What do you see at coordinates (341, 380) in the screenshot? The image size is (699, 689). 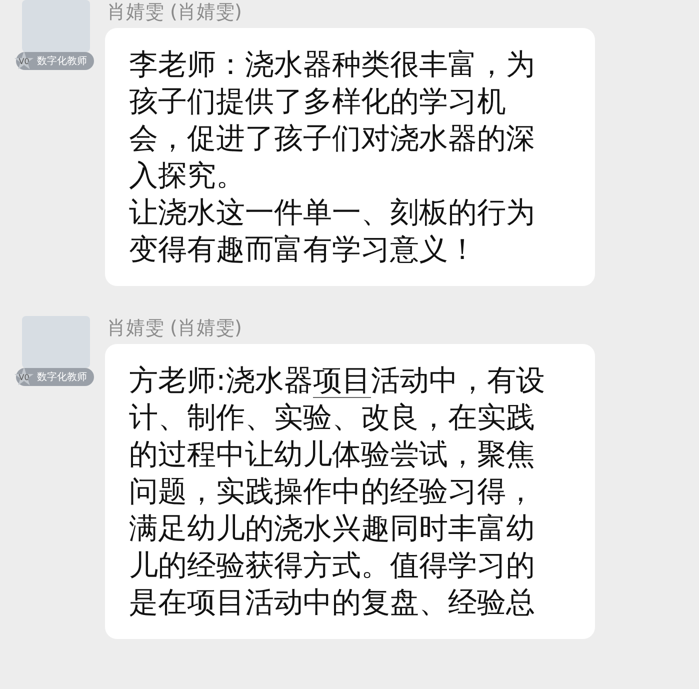 I see `keyword-link: 项目` at bounding box center [341, 380].